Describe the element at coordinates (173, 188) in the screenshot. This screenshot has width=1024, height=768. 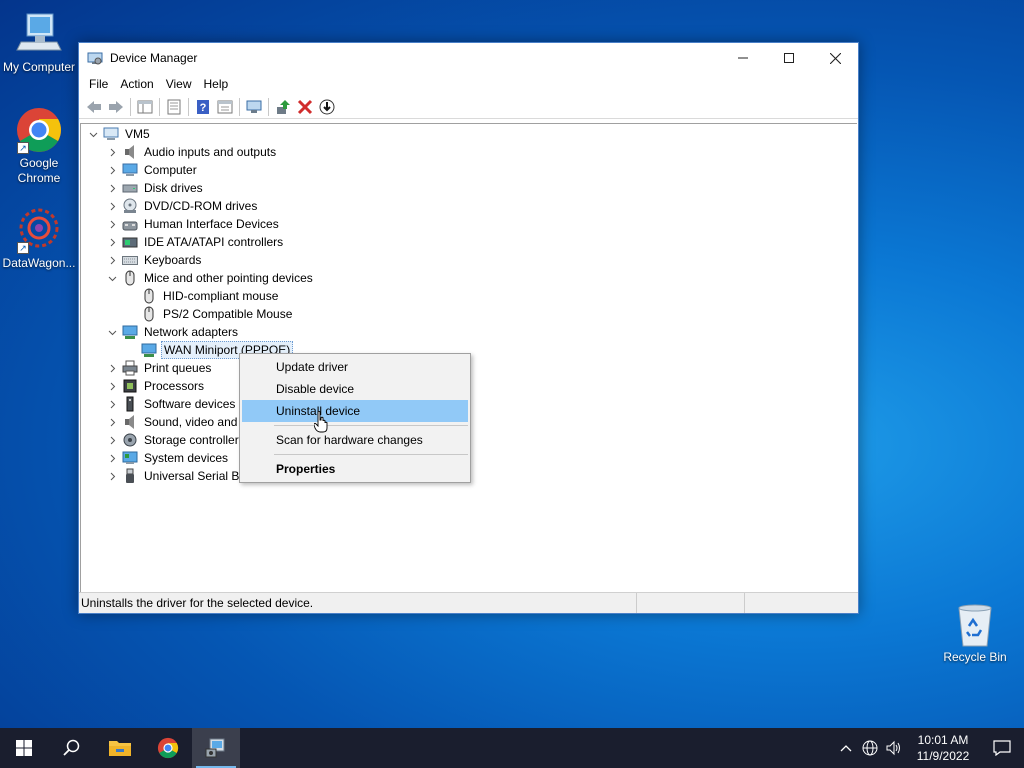
I see `tree-node-label: Disk drives` at that location.